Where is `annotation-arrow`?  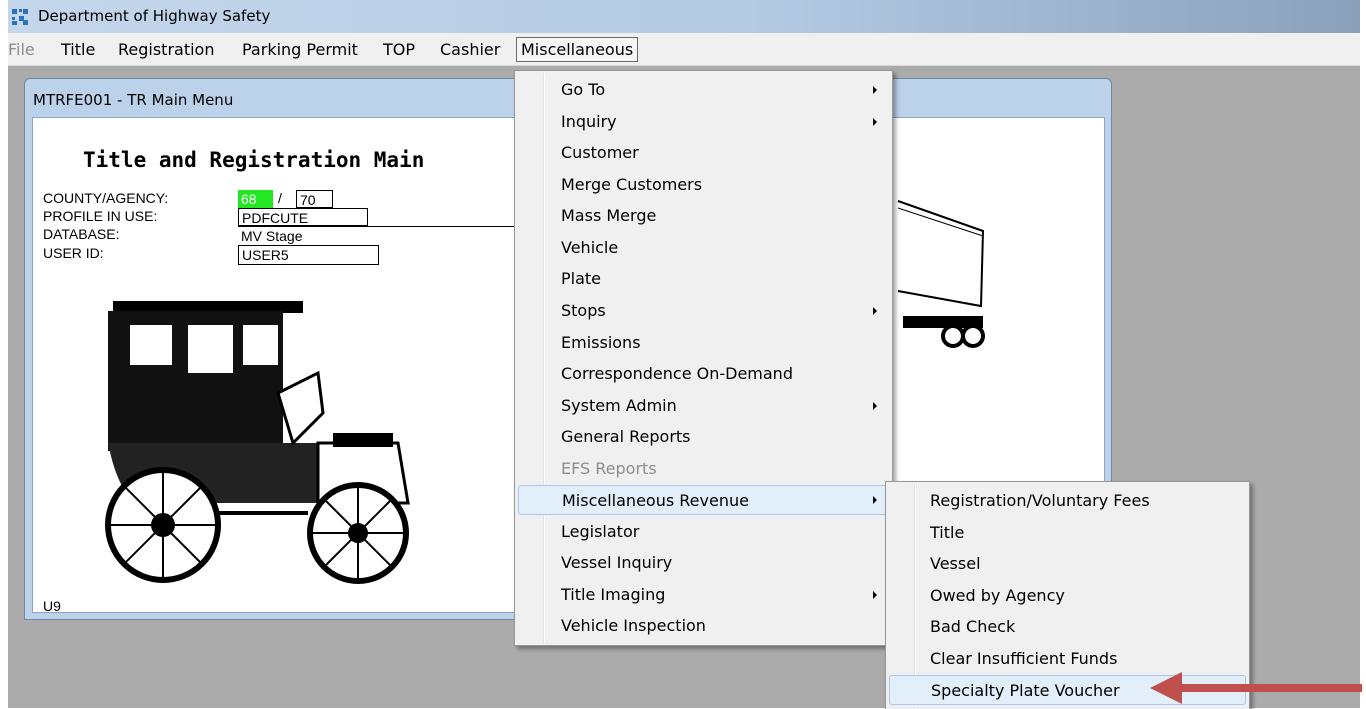
annotation-arrow is located at coordinates (1256, 688).